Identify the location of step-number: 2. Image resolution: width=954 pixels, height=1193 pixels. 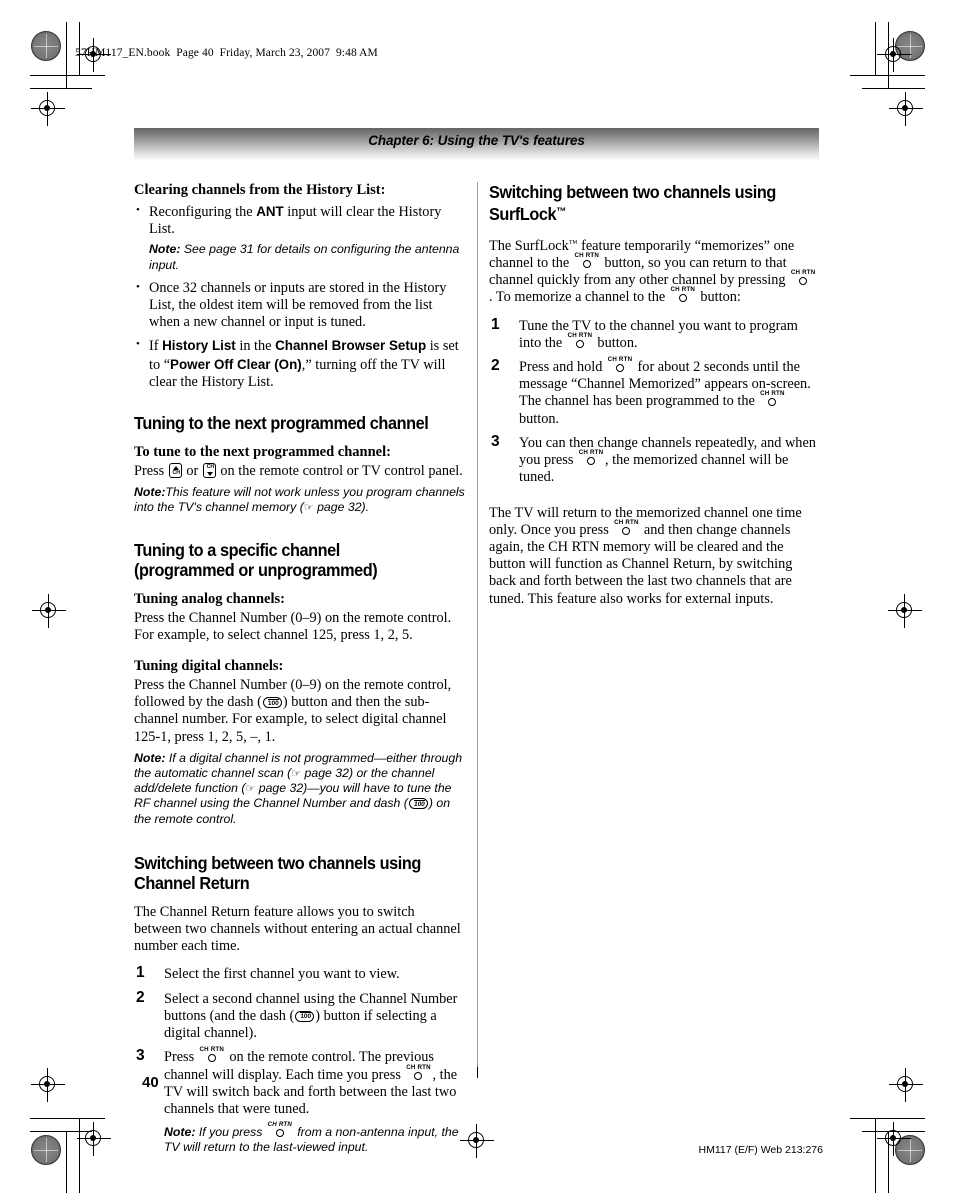
(140, 997).